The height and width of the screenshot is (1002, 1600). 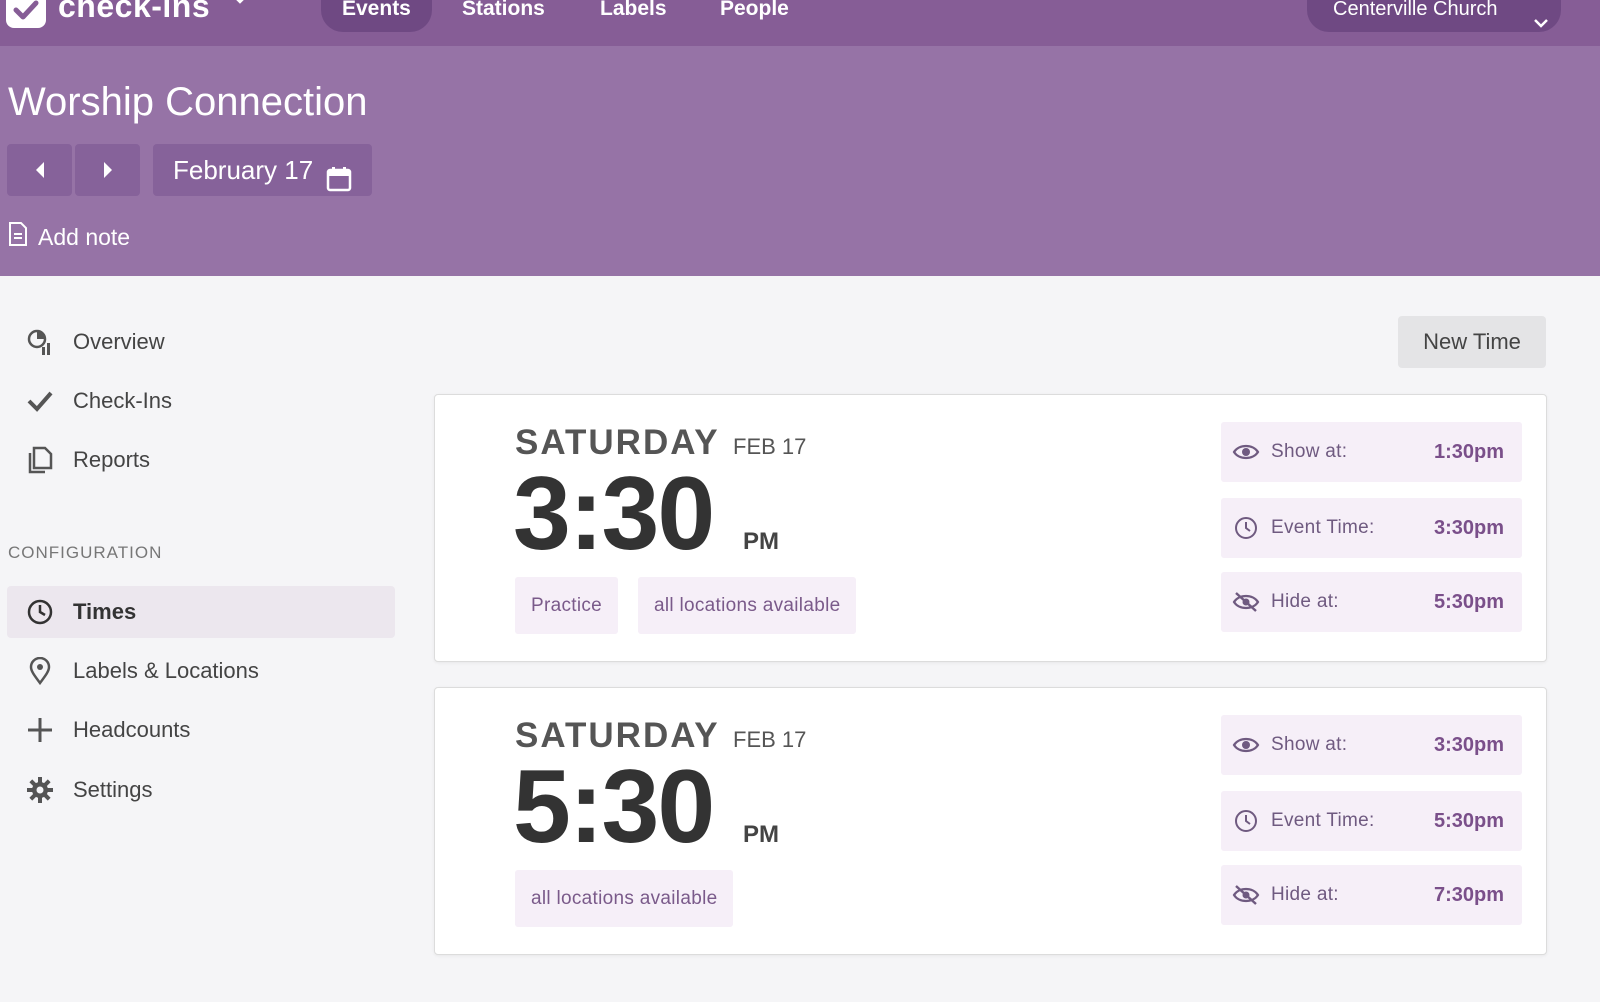 I want to click on hide-at-row: Hide at: 7:30pm, so click(x=1371, y=895).